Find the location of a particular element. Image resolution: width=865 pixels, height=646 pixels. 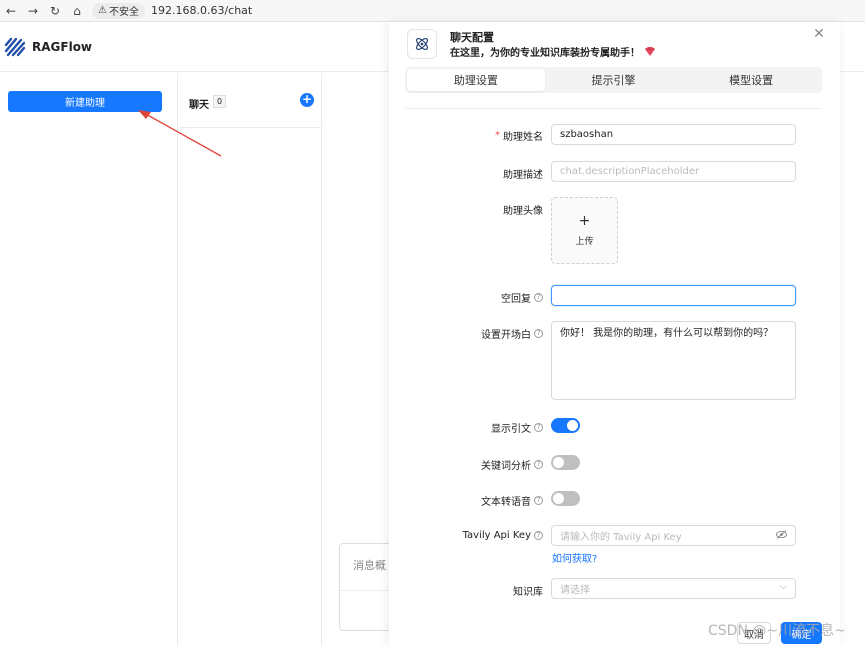

csdn-watermark: CSDN @~川流不息~ is located at coordinates (777, 631).